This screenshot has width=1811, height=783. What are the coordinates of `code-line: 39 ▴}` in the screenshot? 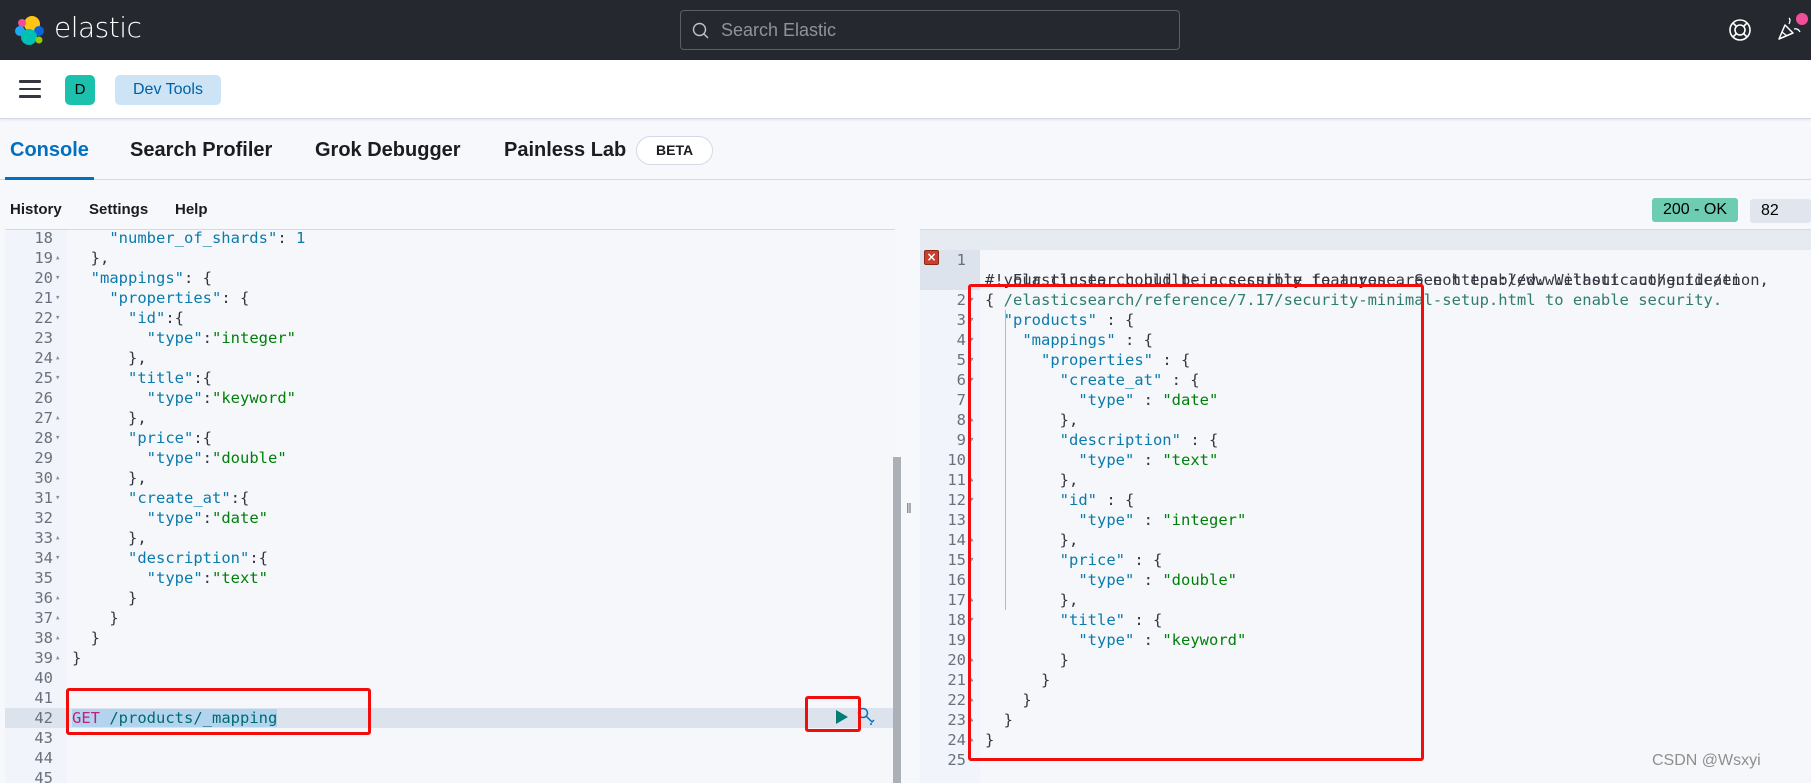 It's located at (450, 658).